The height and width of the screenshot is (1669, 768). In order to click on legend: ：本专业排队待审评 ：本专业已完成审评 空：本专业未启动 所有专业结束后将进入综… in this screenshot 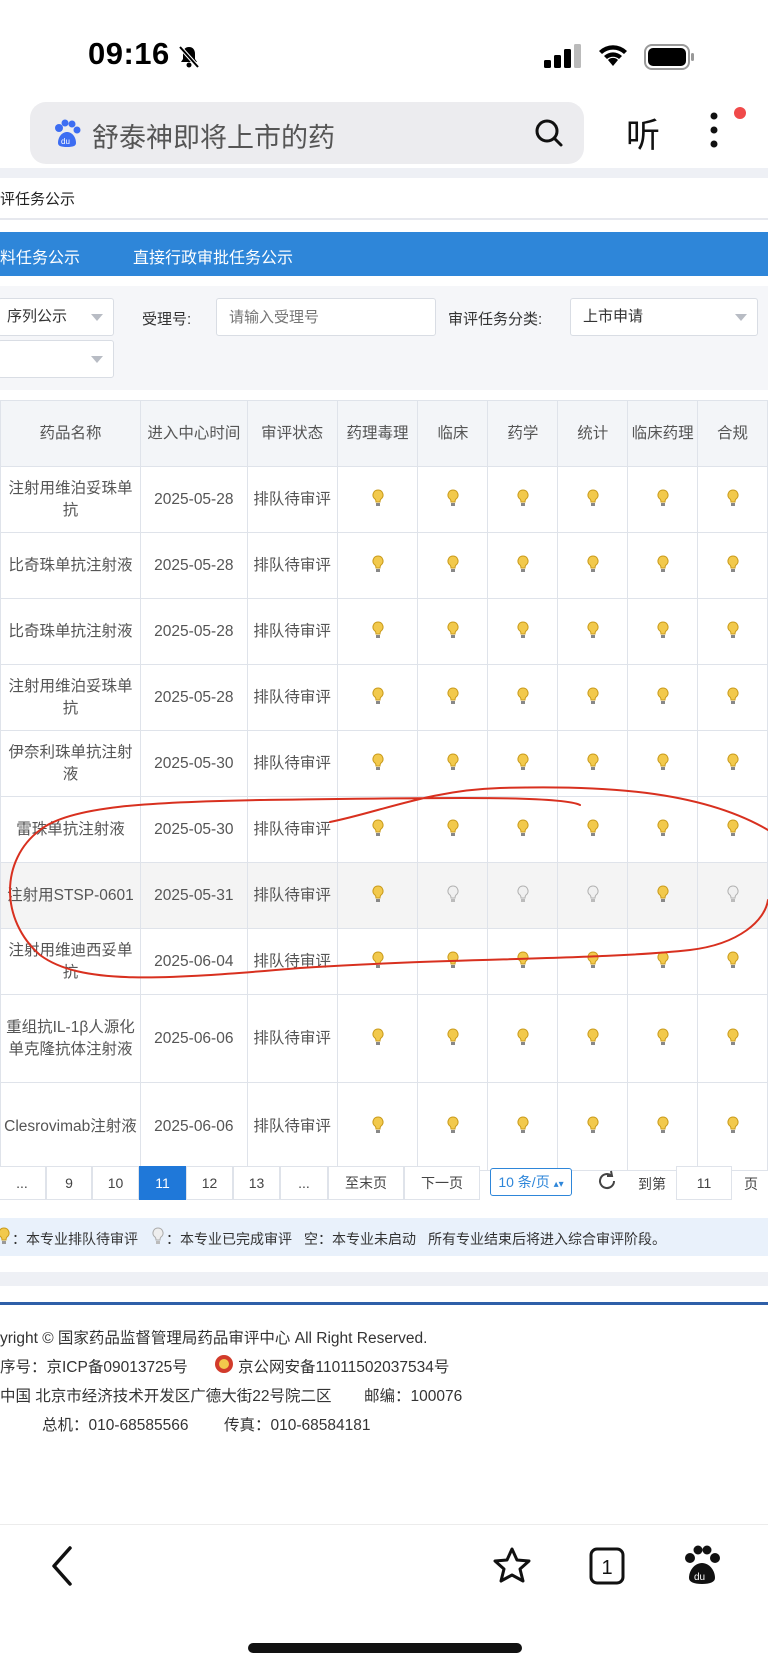, I will do `click(384, 1237)`.